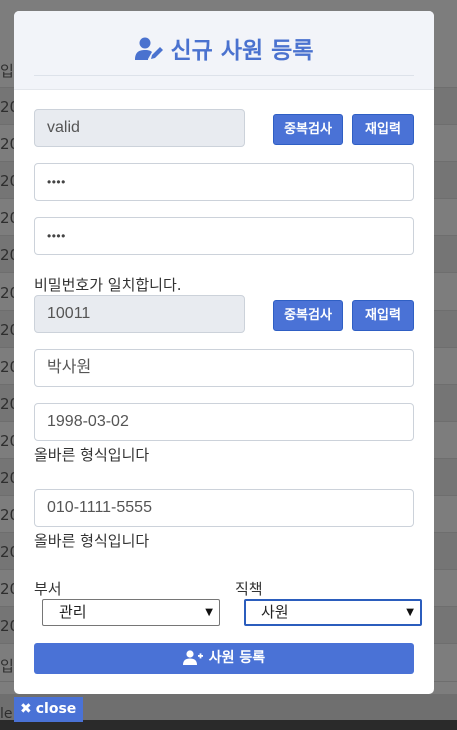 This screenshot has height=730, width=457. What do you see at coordinates (139, 314) in the screenshot?
I see `employee-number-input: 10011` at bounding box center [139, 314].